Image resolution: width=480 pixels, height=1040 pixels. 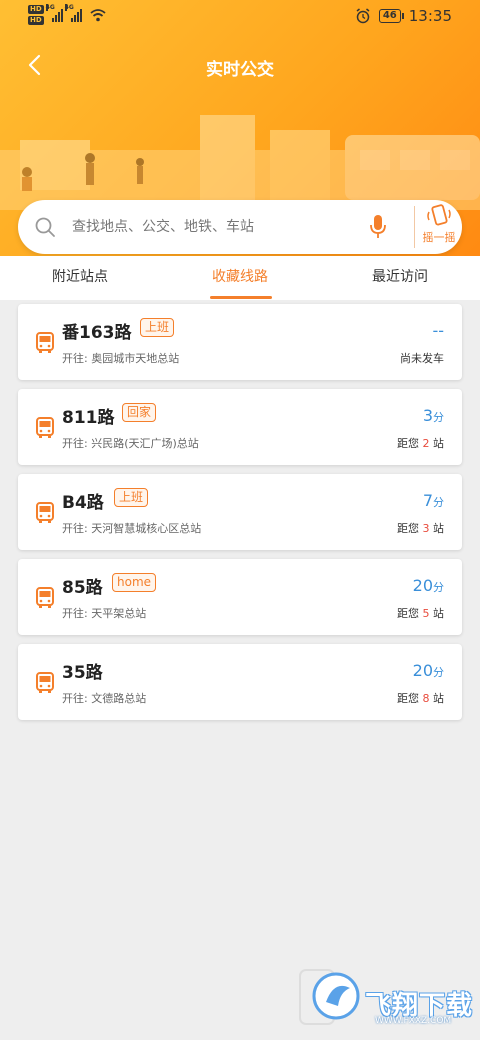 I want to click on route-destination: 开往: 天河智慧城核心区总站, so click(x=132, y=528).